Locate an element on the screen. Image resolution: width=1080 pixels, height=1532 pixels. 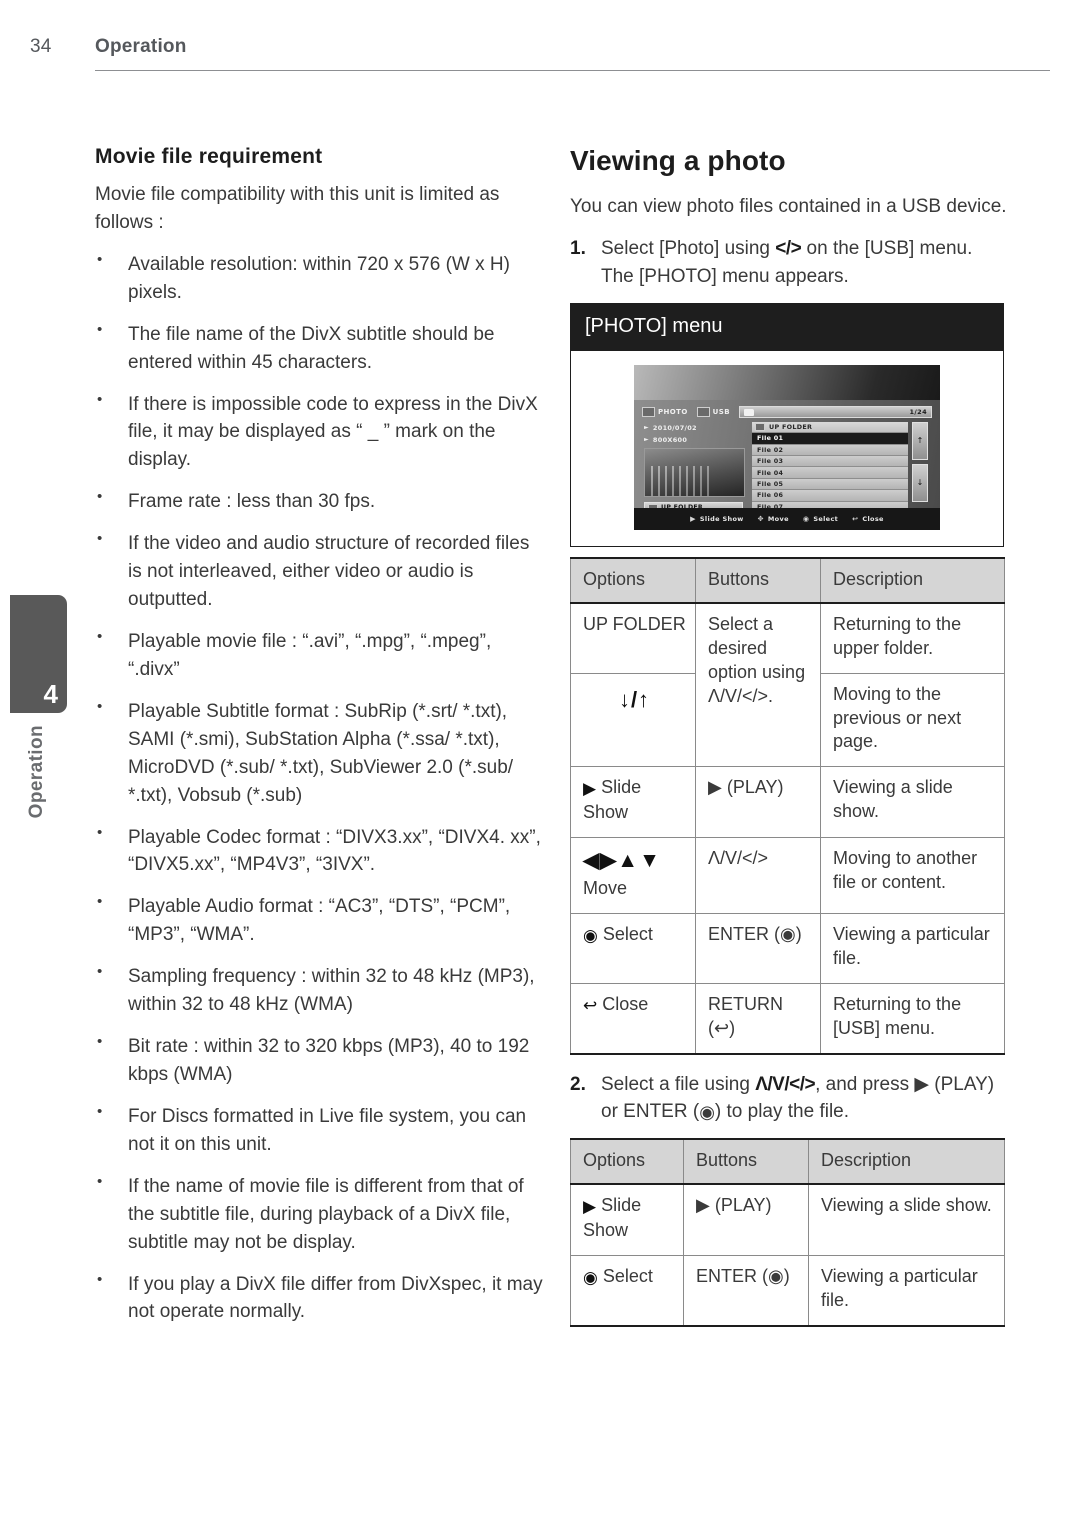
osd-list-label: File 02 is located at coordinates (770, 449).